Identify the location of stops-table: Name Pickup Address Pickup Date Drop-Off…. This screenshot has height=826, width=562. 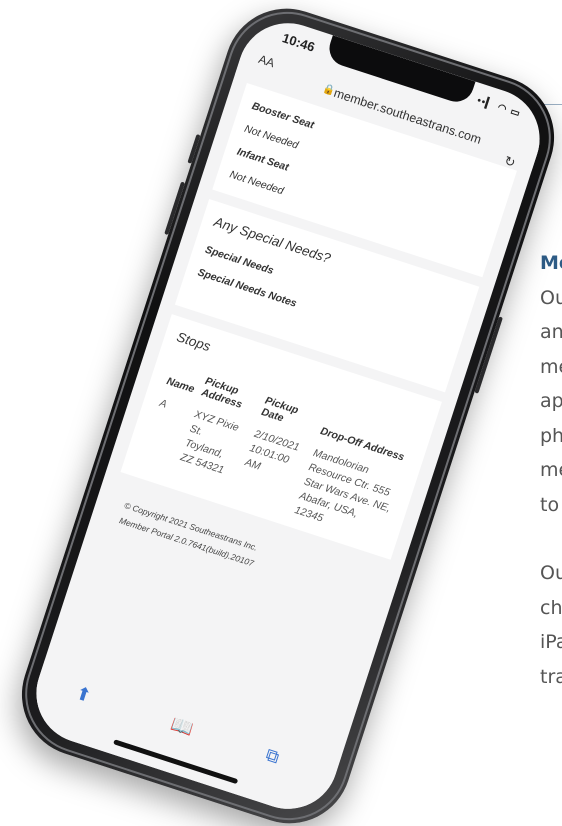
(275, 455).